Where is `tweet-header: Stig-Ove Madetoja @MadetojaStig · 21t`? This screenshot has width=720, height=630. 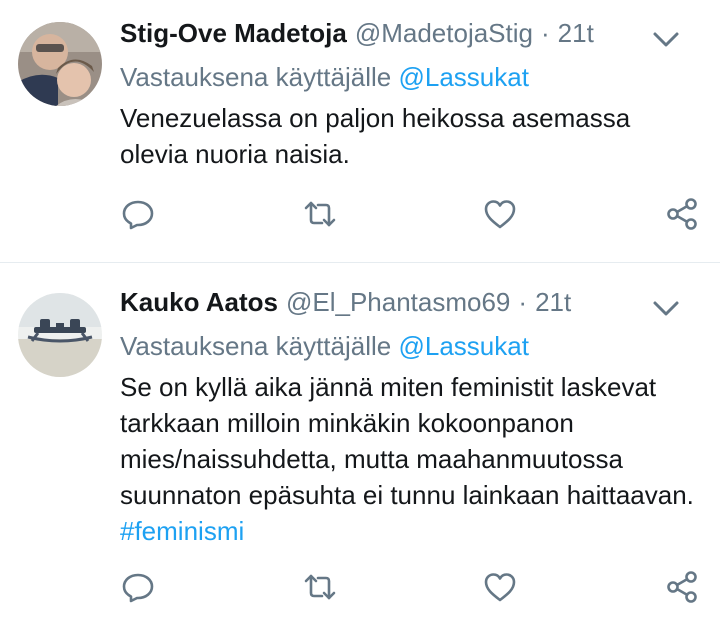
tweet-header: Stig-Ove Madetoja @MadetojaStig · 21t is located at coordinates (412, 38).